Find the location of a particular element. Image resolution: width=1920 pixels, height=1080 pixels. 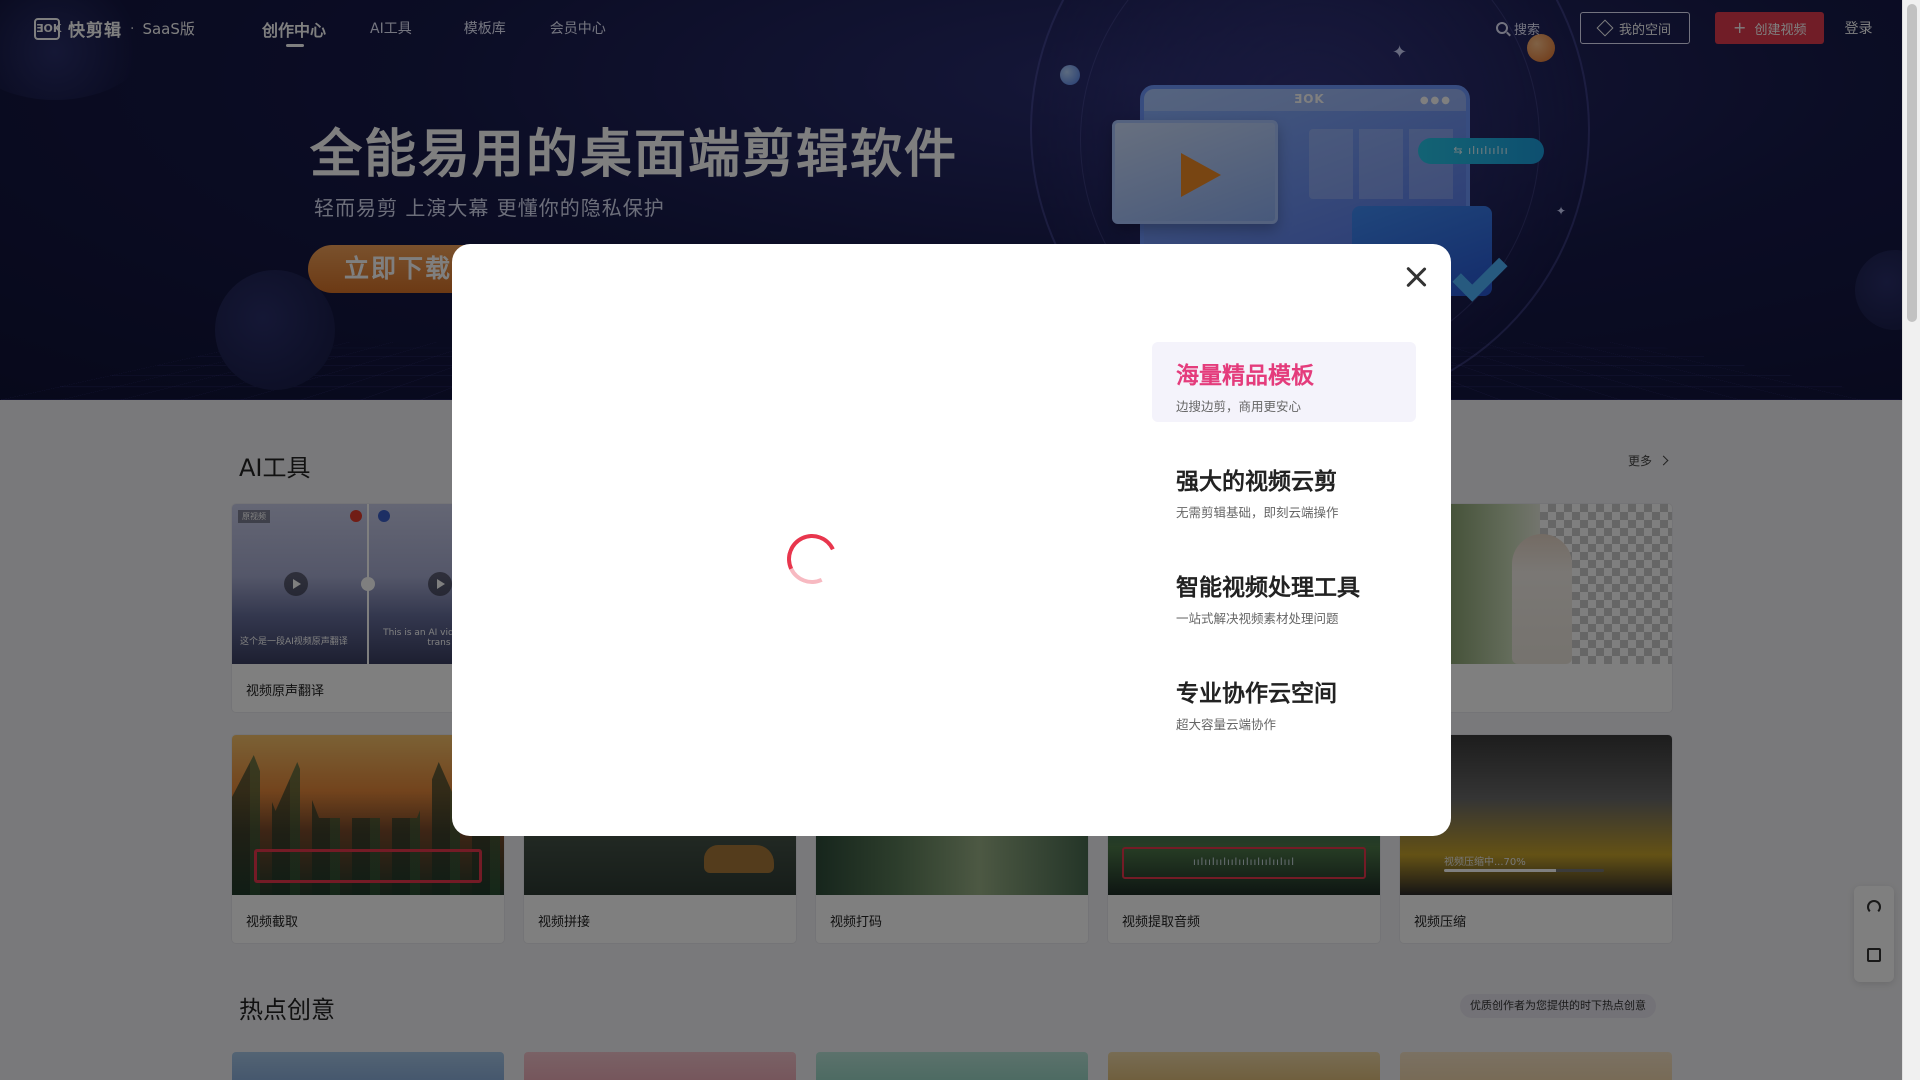

feature-templates: 海量精品模板 边搜边剪，商用更安心 is located at coordinates (1284, 382).